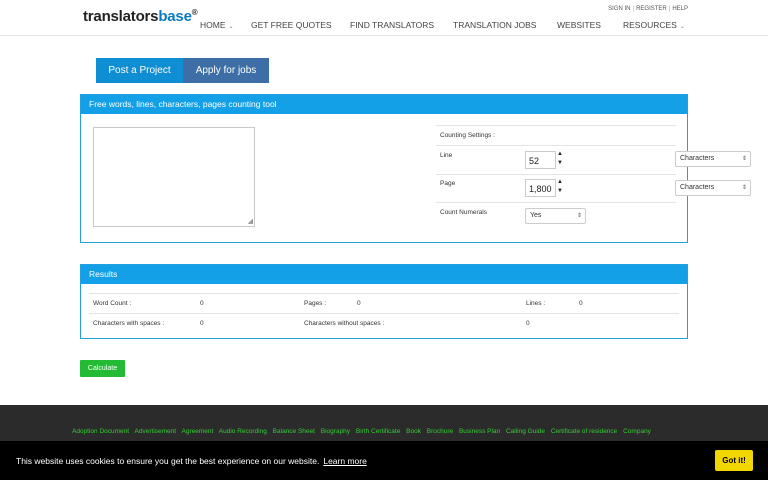 Image resolution: width=768 pixels, height=480 pixels. I want to click on nav-label: WEBSITES, so click(579, 25).